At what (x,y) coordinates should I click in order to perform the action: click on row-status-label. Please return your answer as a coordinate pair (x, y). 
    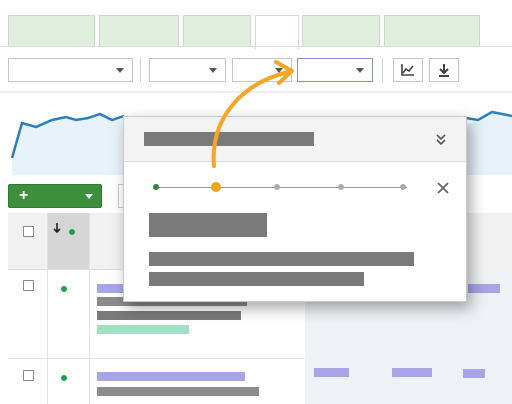
    Looking at the image, I should click on (143, 329).